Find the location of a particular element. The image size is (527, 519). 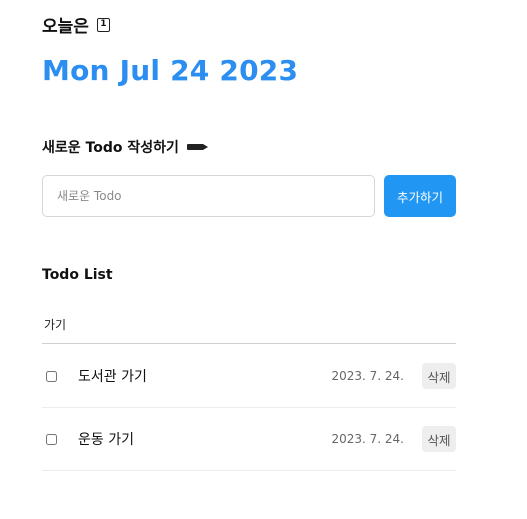

current-date-heading: Mon Jul 24 2023 is located at coordinates (170, 70).